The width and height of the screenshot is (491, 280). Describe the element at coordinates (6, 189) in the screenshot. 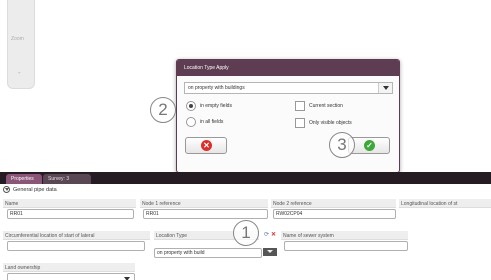

I see `collapse-icon` at that location.